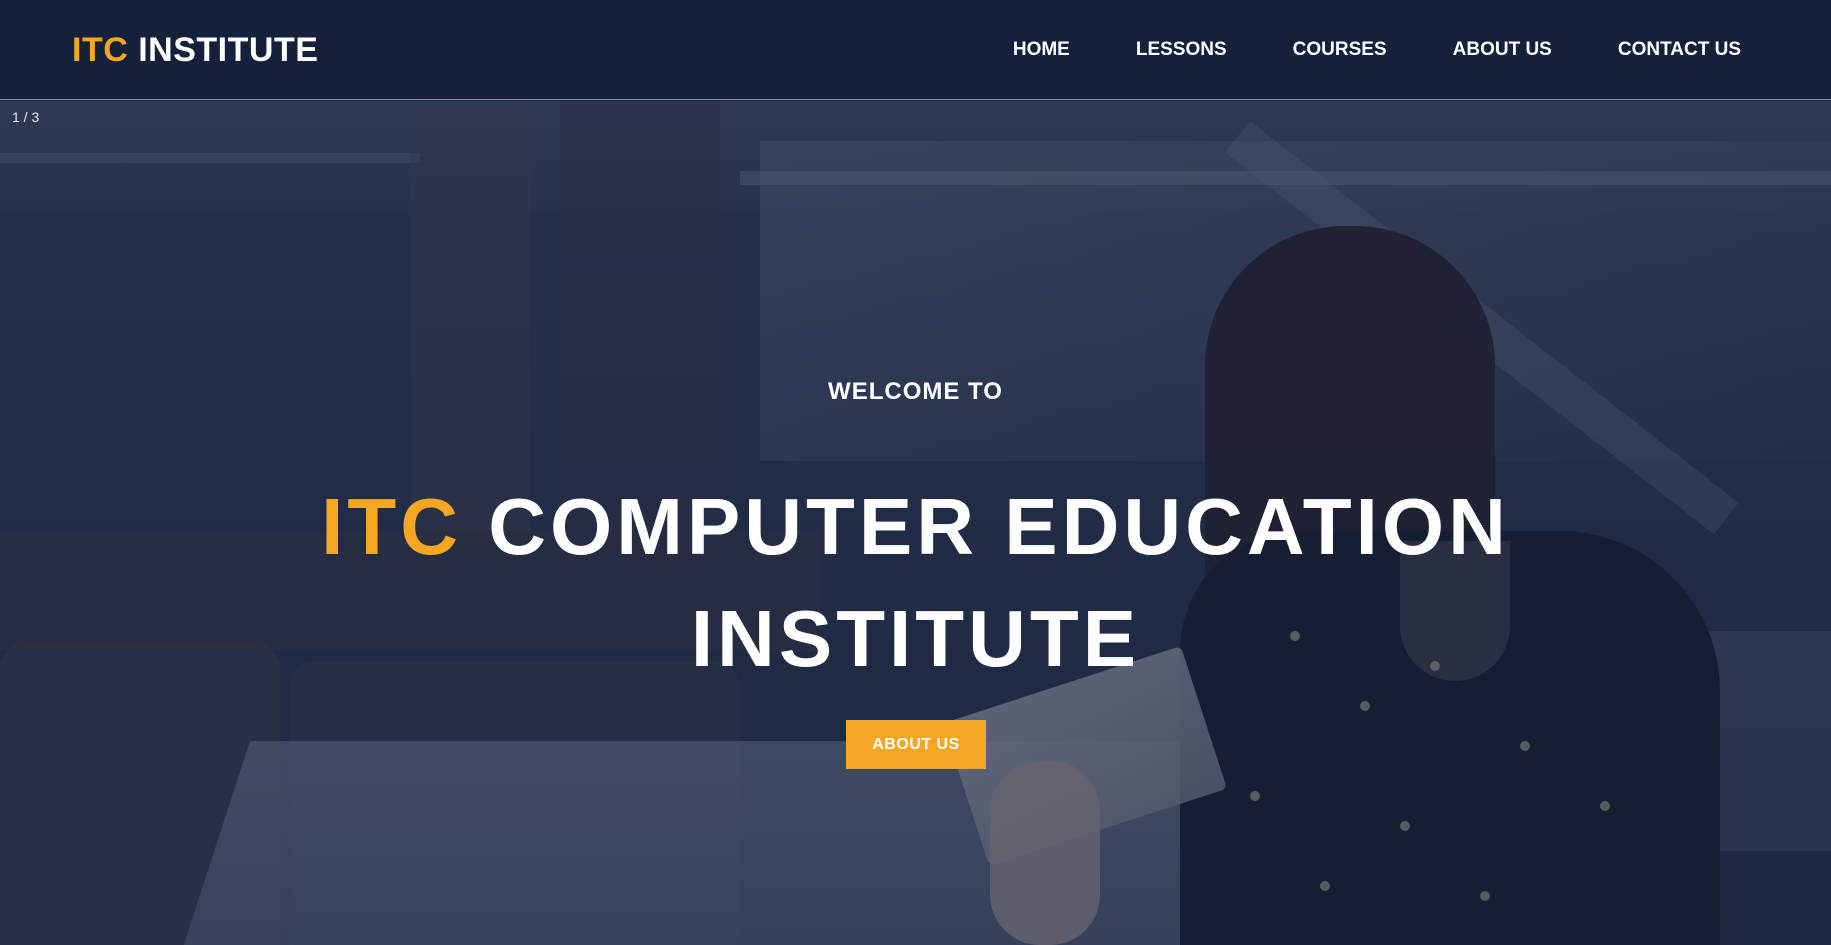 This screenshot has height=945, width=1831. Describe the element at coordinates (1679, 50) in the screenshot. I see `nav-contact-us: CONTACT US` at that location.